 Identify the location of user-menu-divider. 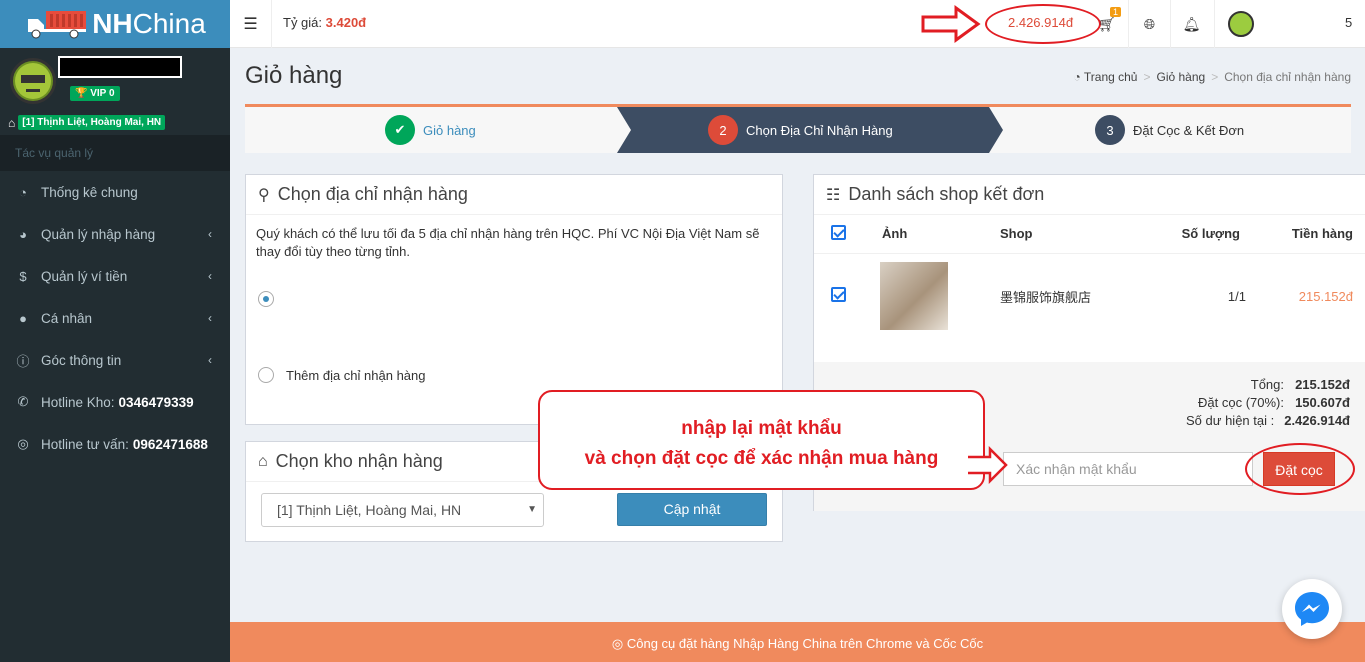
(1214, 24).